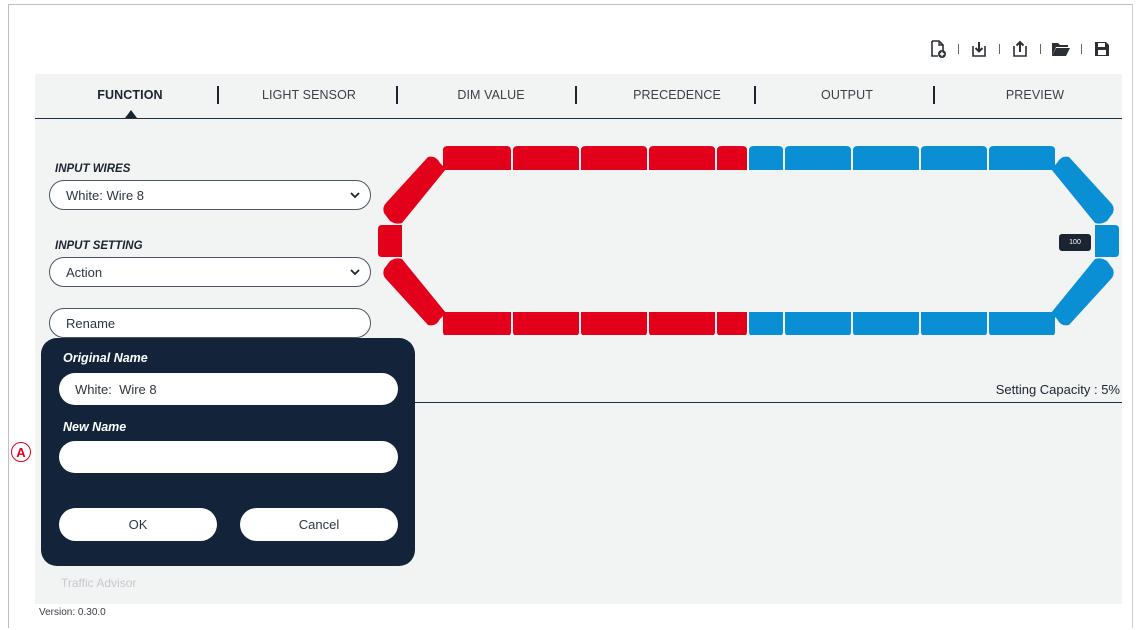  I want to click on dim-value-badge: 100, so click(1075, 242).